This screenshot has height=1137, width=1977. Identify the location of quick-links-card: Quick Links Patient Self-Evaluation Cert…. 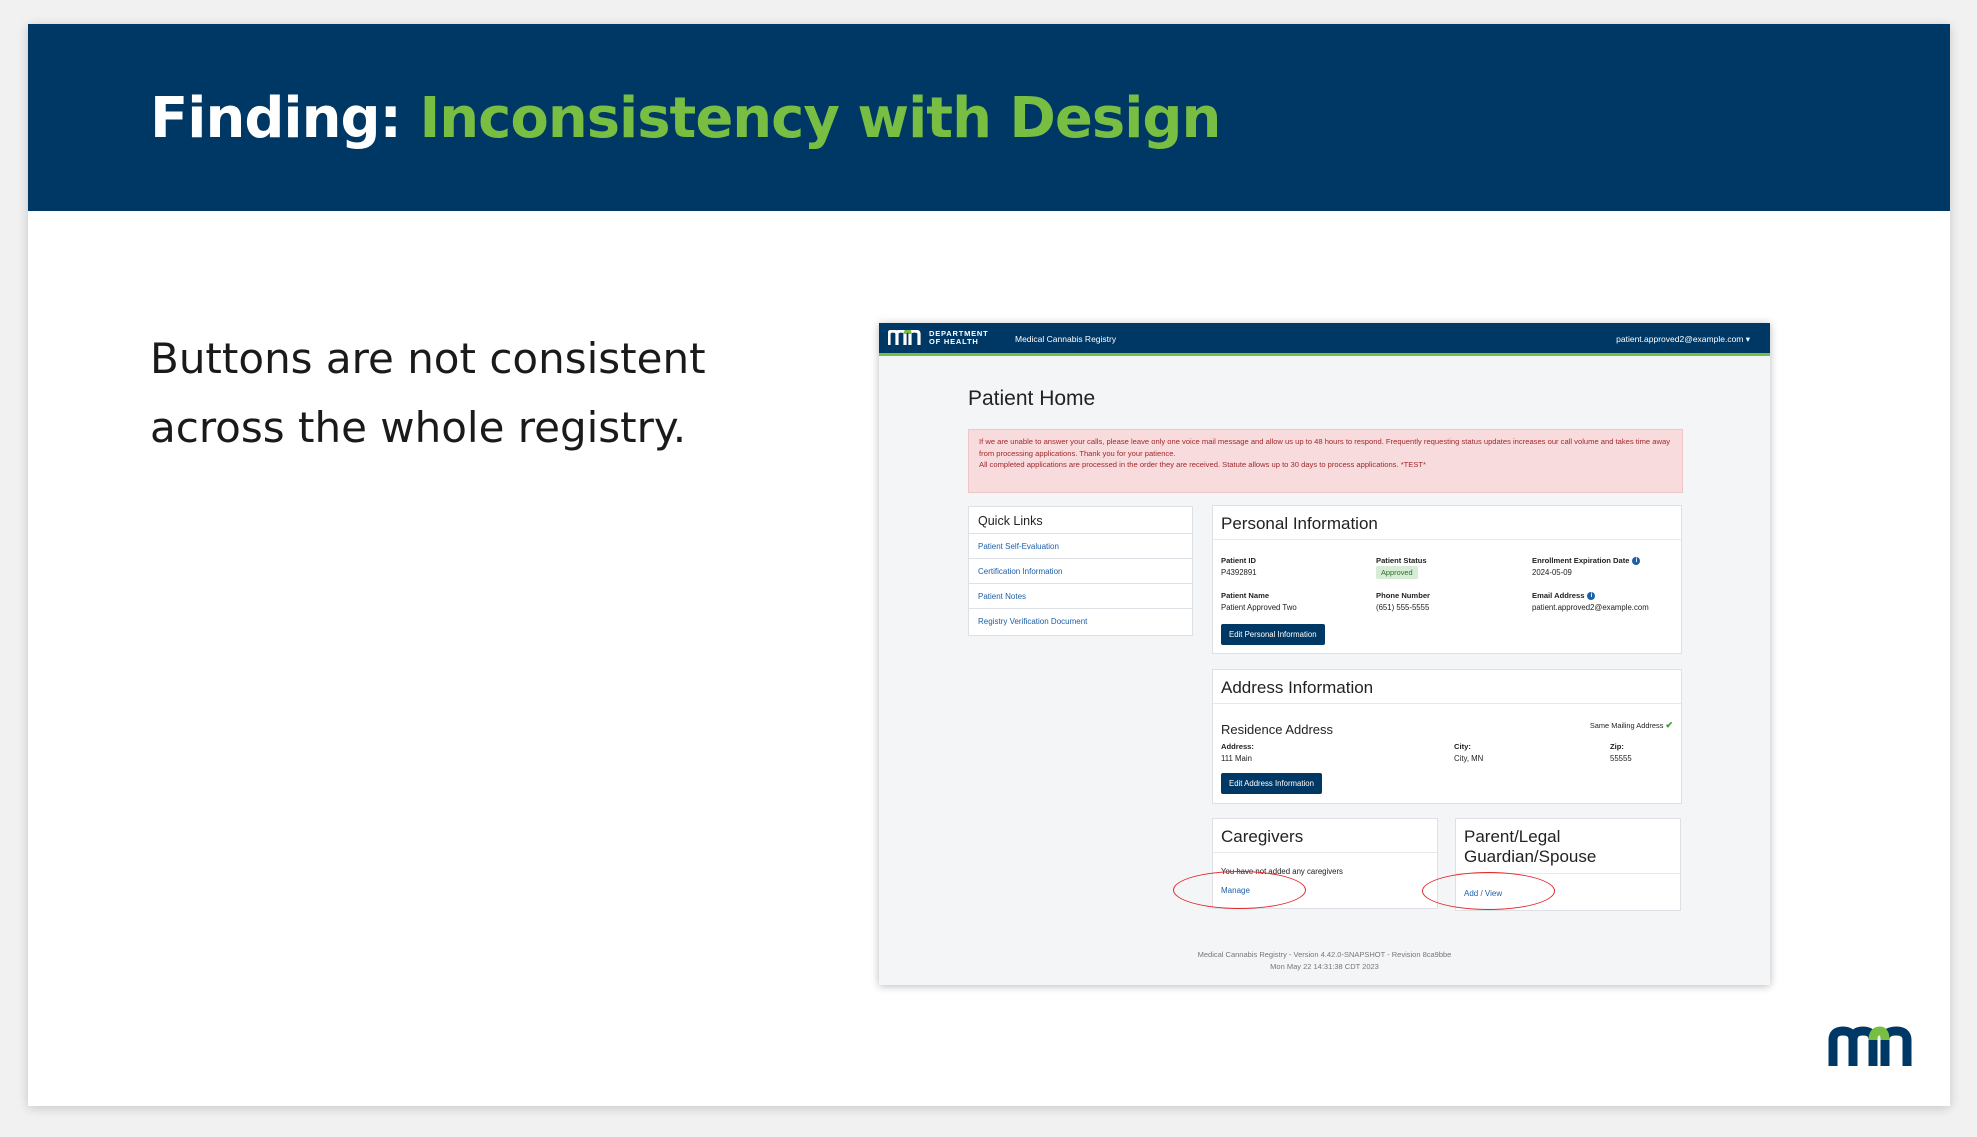
(1080, 571).